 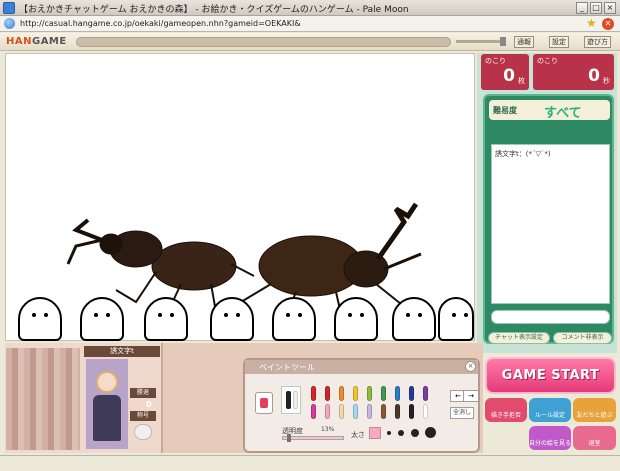 I want to click on chat-log: 誘文字t：(*´▽`*), so click(x=550, y=224).